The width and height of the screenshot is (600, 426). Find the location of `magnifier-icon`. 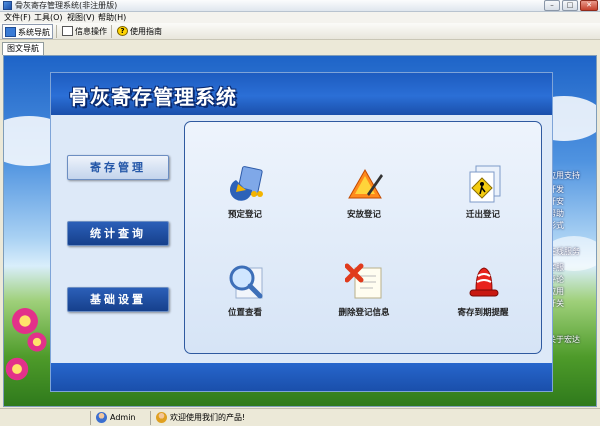

magnifier-icon is located at coordinates (246, 282).